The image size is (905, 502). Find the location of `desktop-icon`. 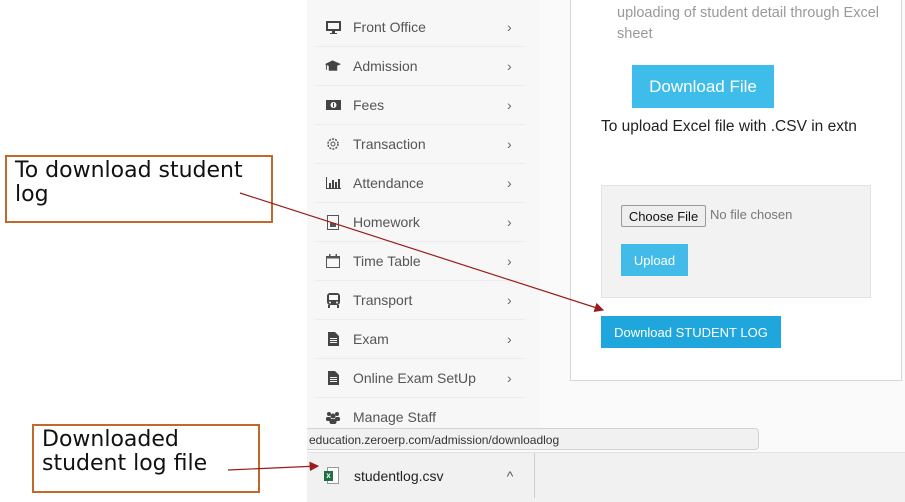

desktop-icon is located at coordinates (333, 27).